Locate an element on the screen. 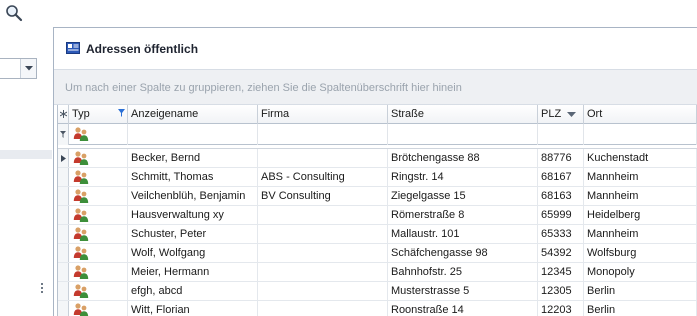  cell-ort: Heidelberg is located at coordinates (640, 215).